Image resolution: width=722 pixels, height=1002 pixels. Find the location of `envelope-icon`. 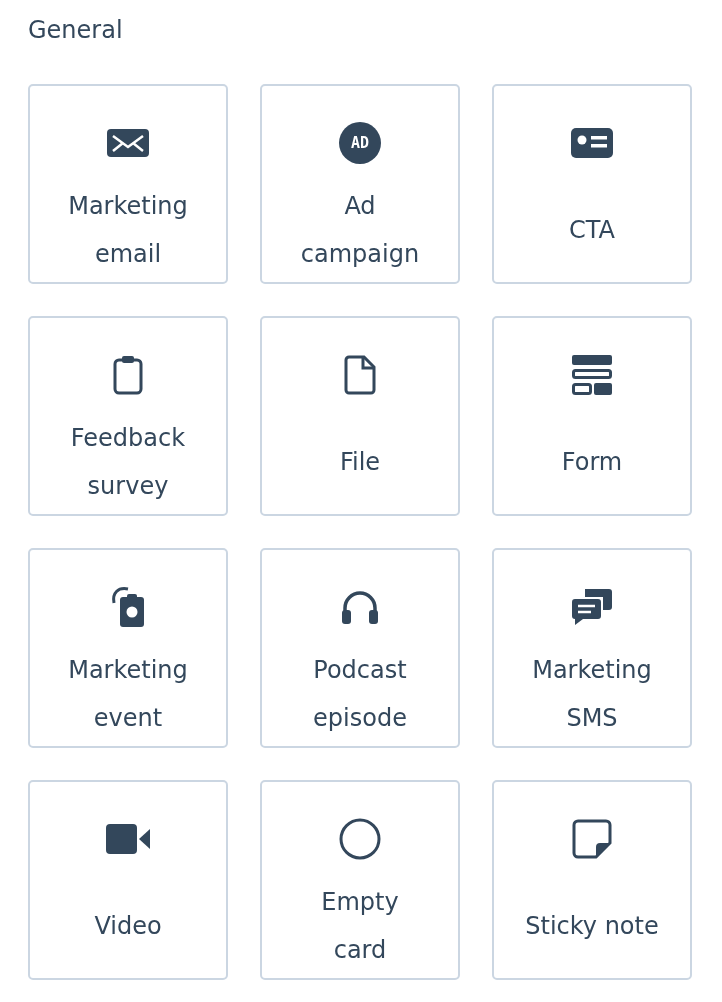

envelope-icon is located at coordinates (128, 143).